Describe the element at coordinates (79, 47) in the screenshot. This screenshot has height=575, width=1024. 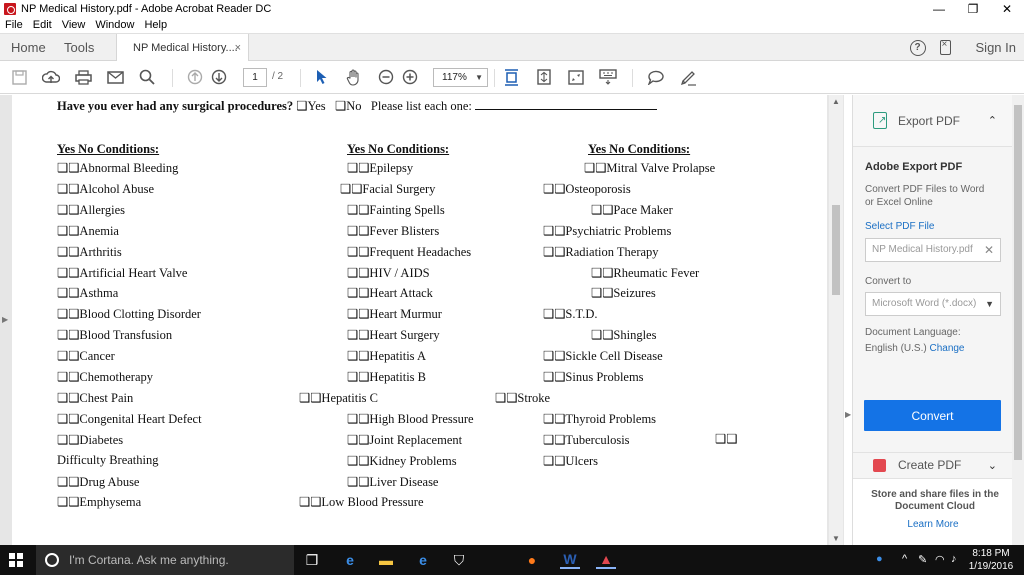
I see `tab-tools: Tools` at that location.